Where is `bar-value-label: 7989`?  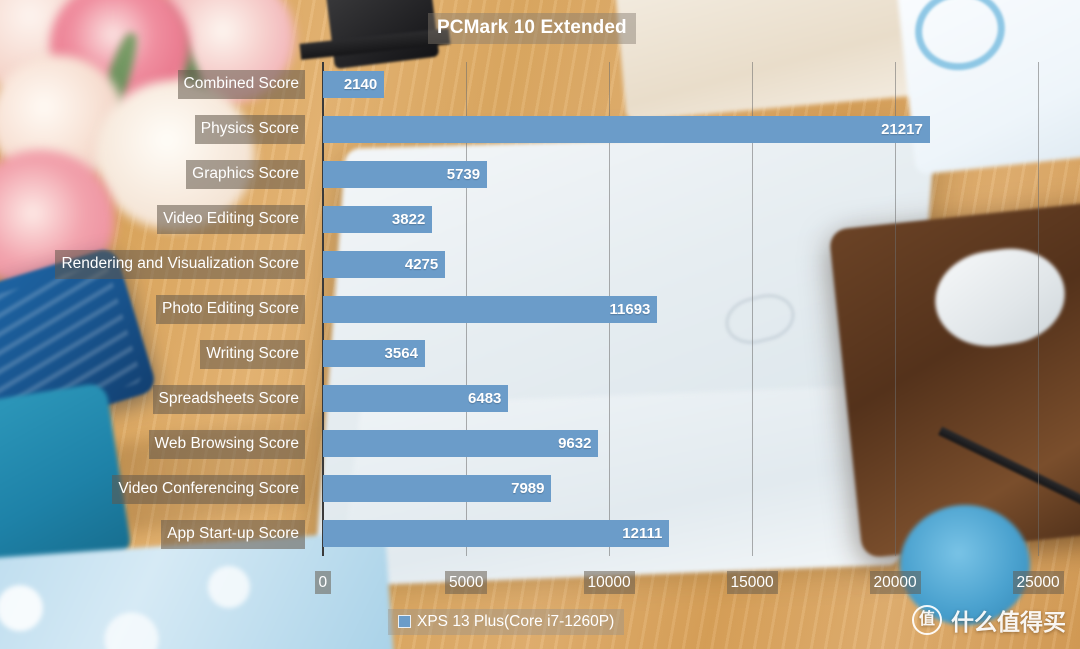
bar-value-label: 7989 is located at coordinates (528, 489).